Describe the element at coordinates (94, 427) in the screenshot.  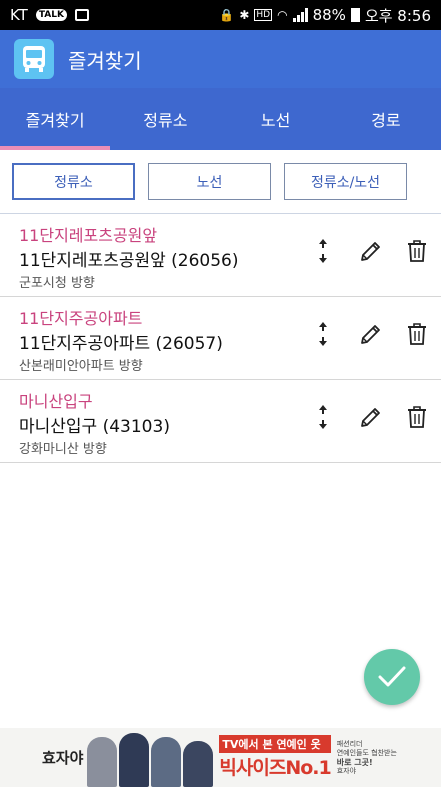
I see `stop-name: 마니산입구 (43103)` at that location.